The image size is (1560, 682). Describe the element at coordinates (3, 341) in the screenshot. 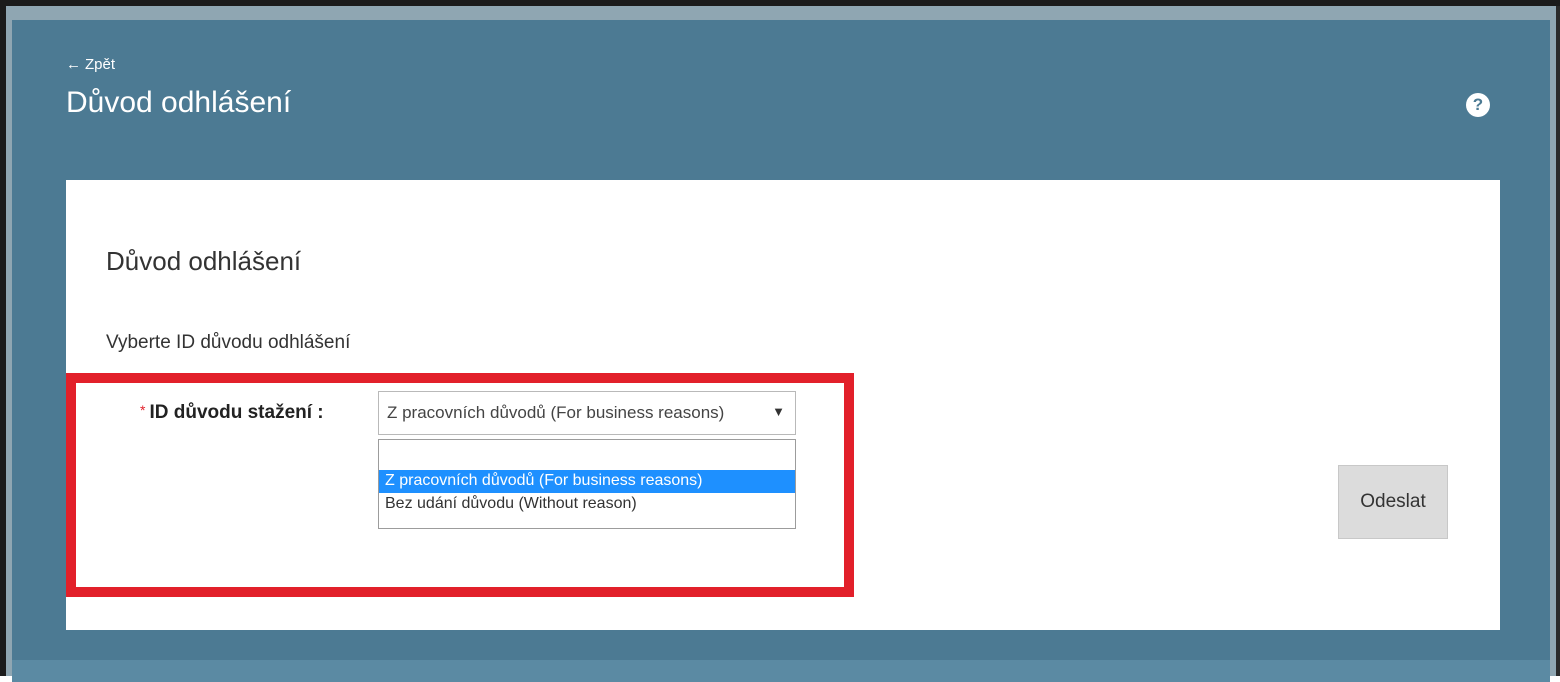

I see `frame-edge-left` at that location.